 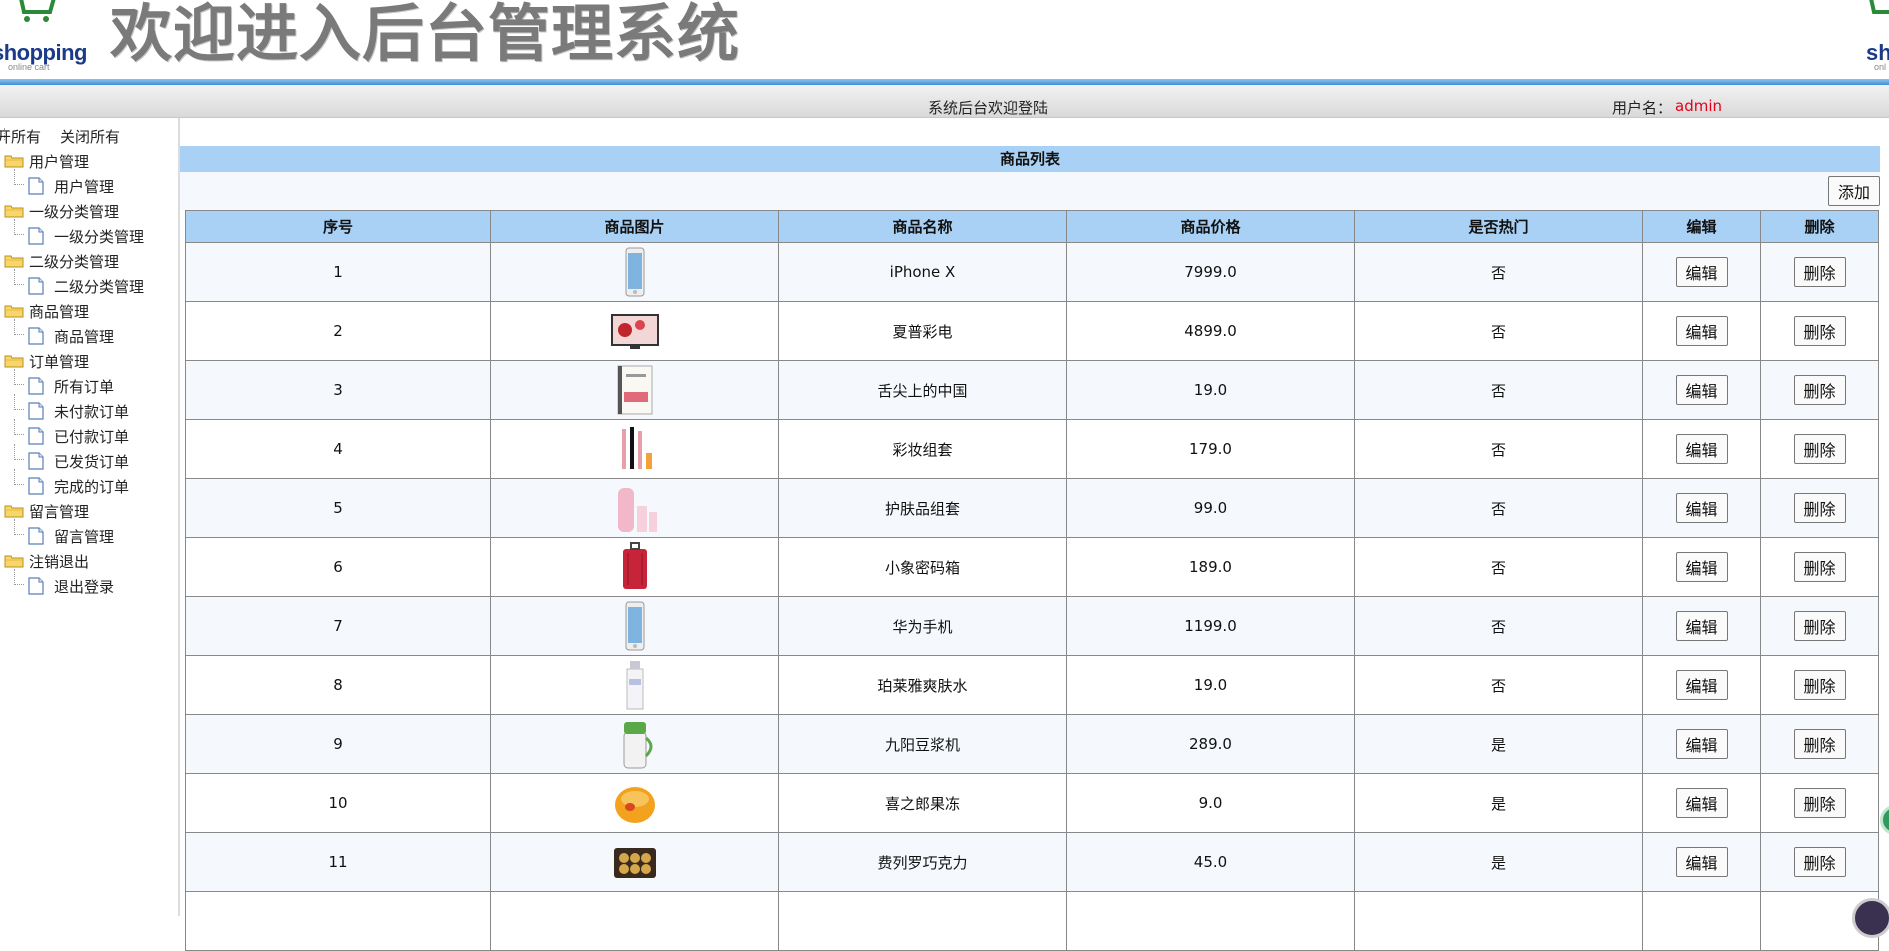 I want to click on table-row: 2 夏普彩电 4899.0 否 编辑 删除, so click(x=1032, y=331).